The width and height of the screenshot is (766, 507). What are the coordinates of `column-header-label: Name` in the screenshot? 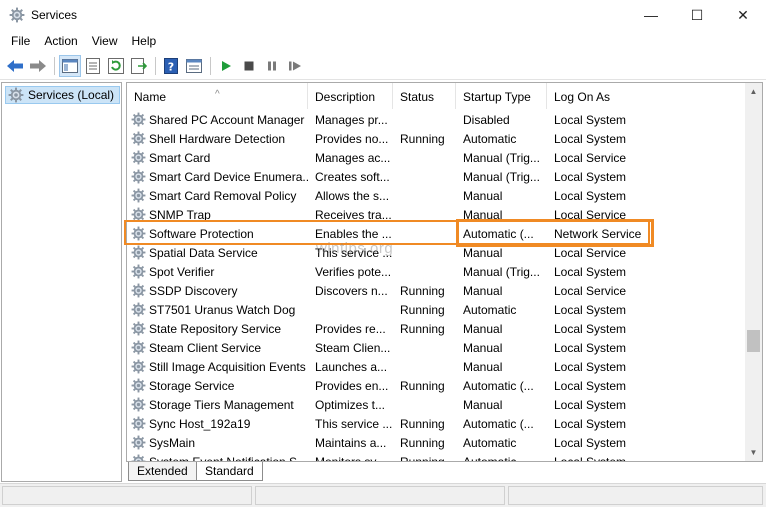 It's located at (150, 97).